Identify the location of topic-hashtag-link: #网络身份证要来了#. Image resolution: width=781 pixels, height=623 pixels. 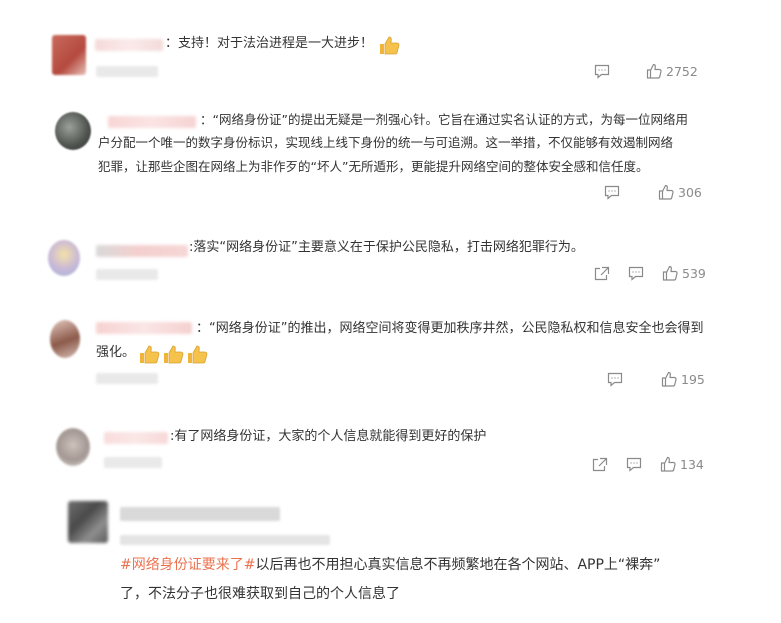
(187, 565).